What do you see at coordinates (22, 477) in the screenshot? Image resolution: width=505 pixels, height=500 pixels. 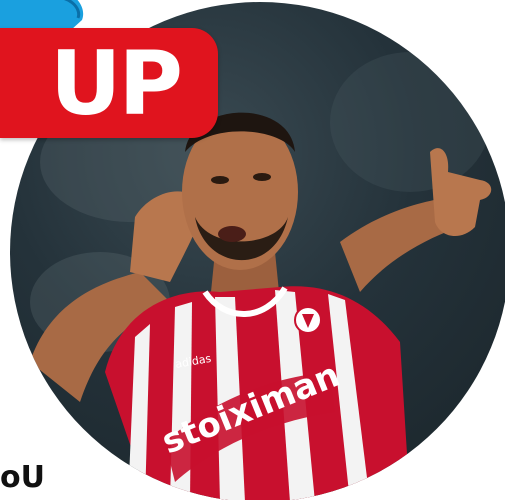 I see `footer-partial-text: οU` at bounding box center [22, 477].